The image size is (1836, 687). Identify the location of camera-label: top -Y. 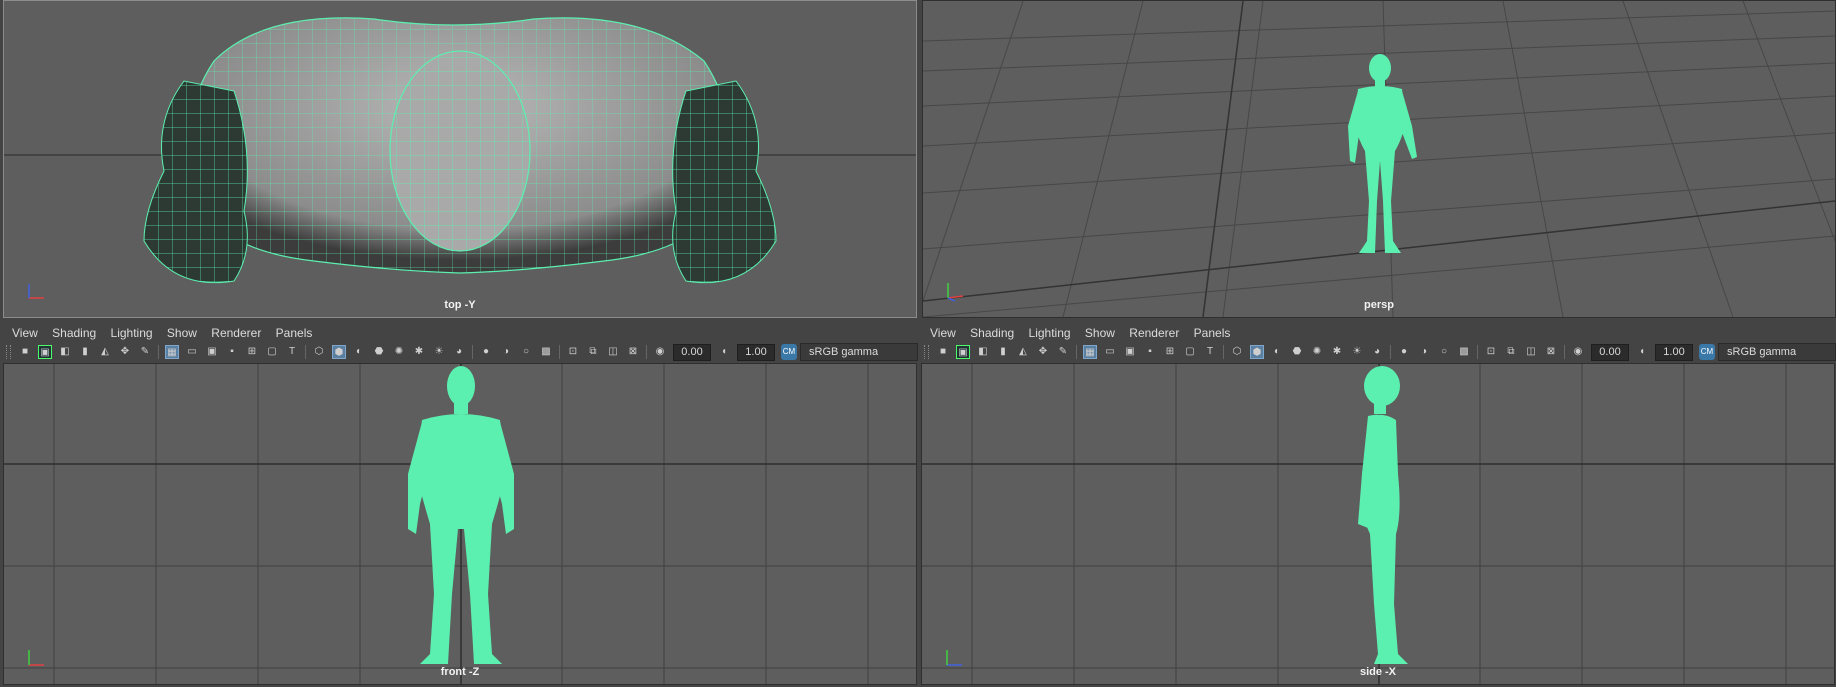
(460, 305).